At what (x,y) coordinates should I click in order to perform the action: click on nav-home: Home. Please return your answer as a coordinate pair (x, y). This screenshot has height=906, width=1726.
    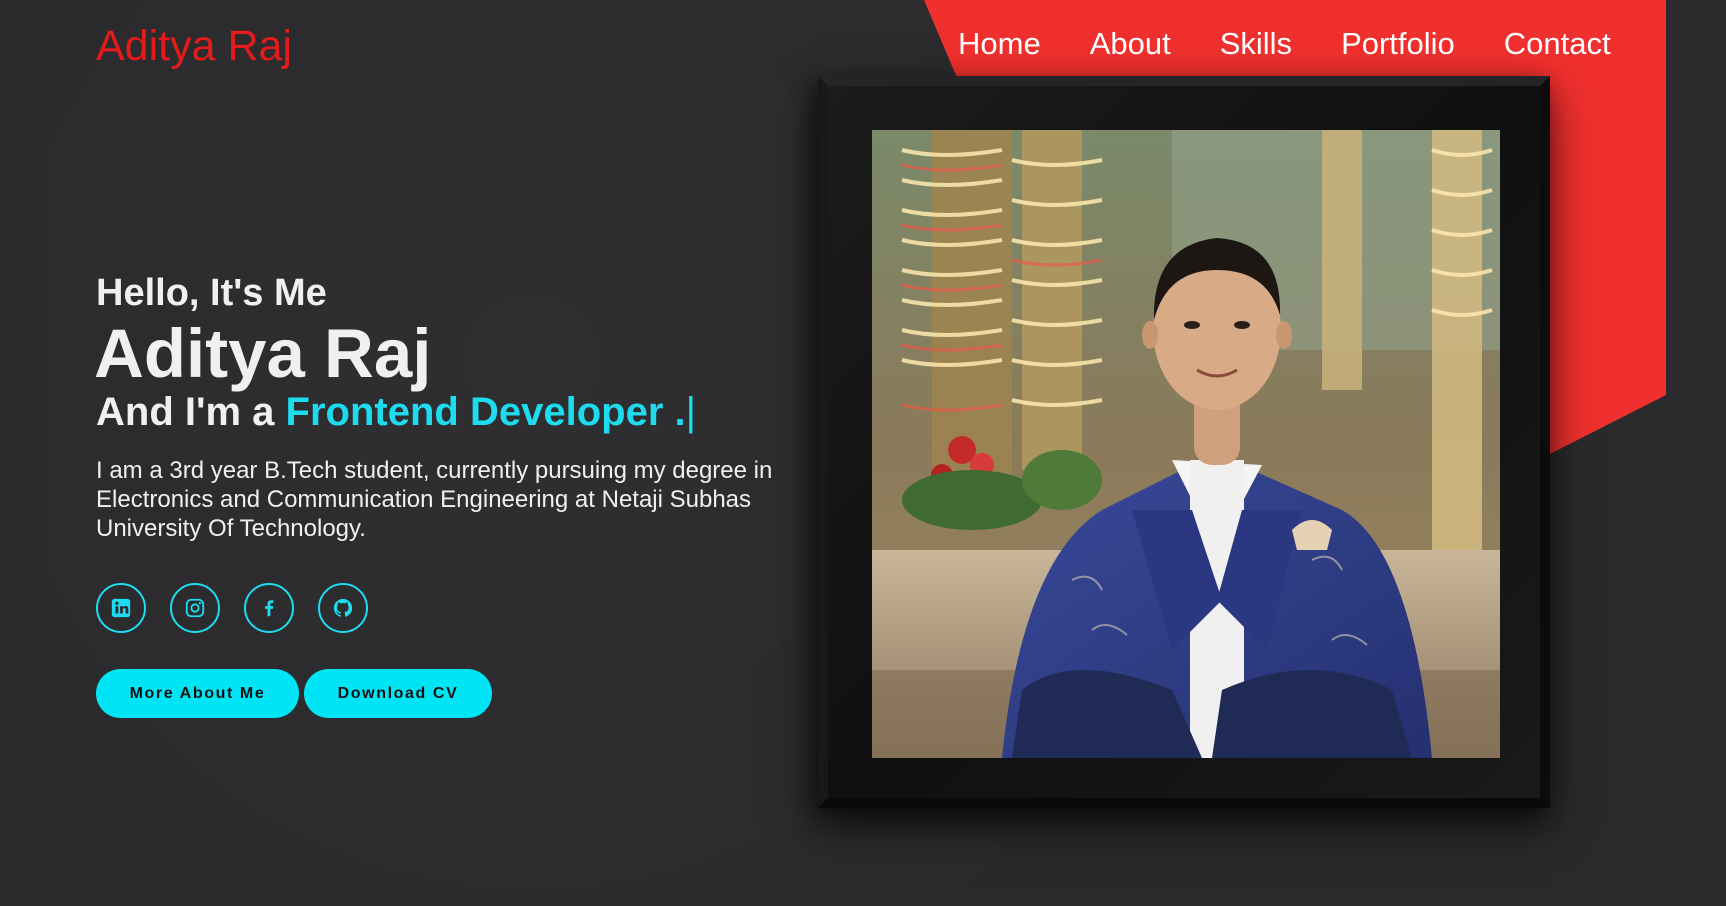
    Looking at the image, I should click on (999, 44).